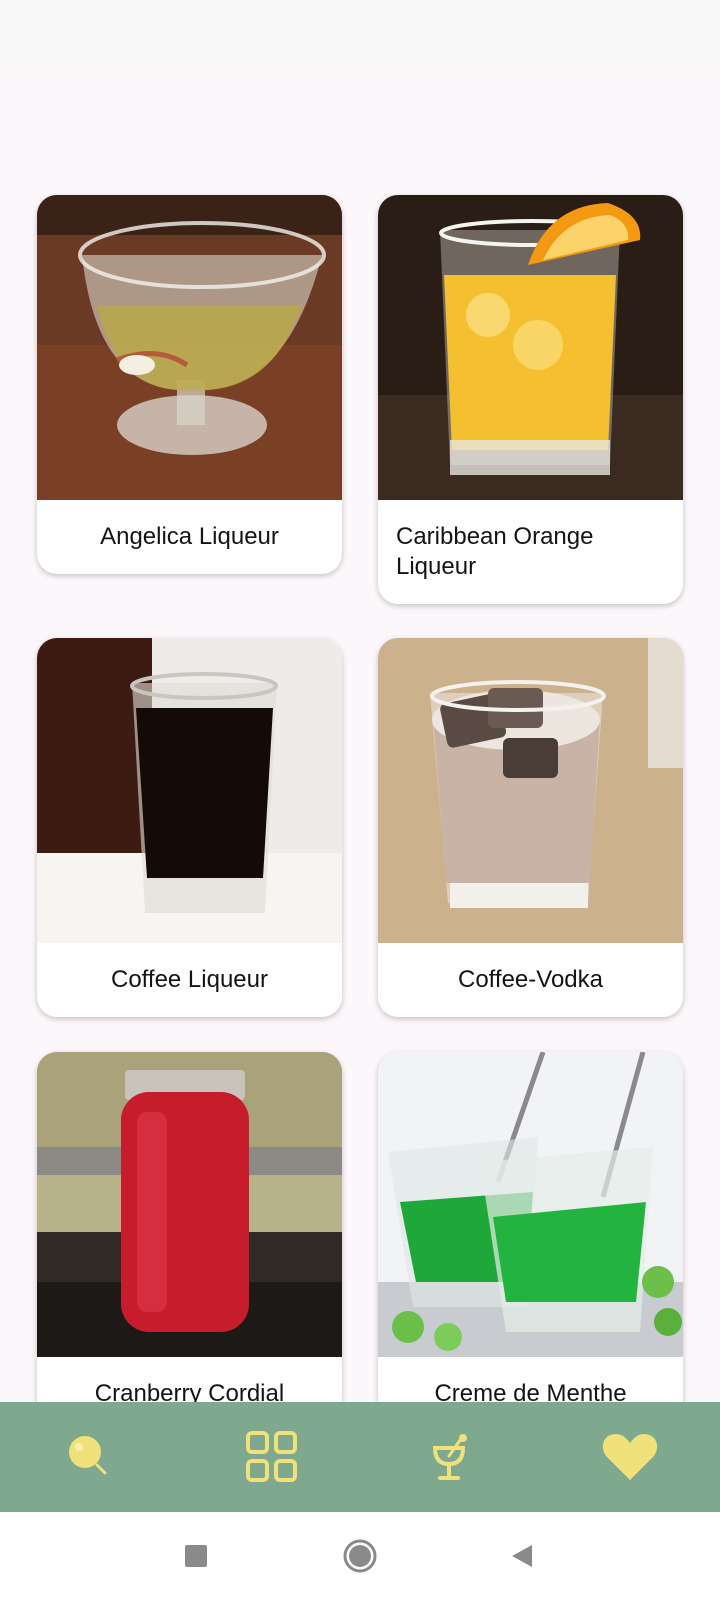 This screenshot has width=720, height=1600. I want to click on drink-card: Creme de Menthe, so click(530, 1227).